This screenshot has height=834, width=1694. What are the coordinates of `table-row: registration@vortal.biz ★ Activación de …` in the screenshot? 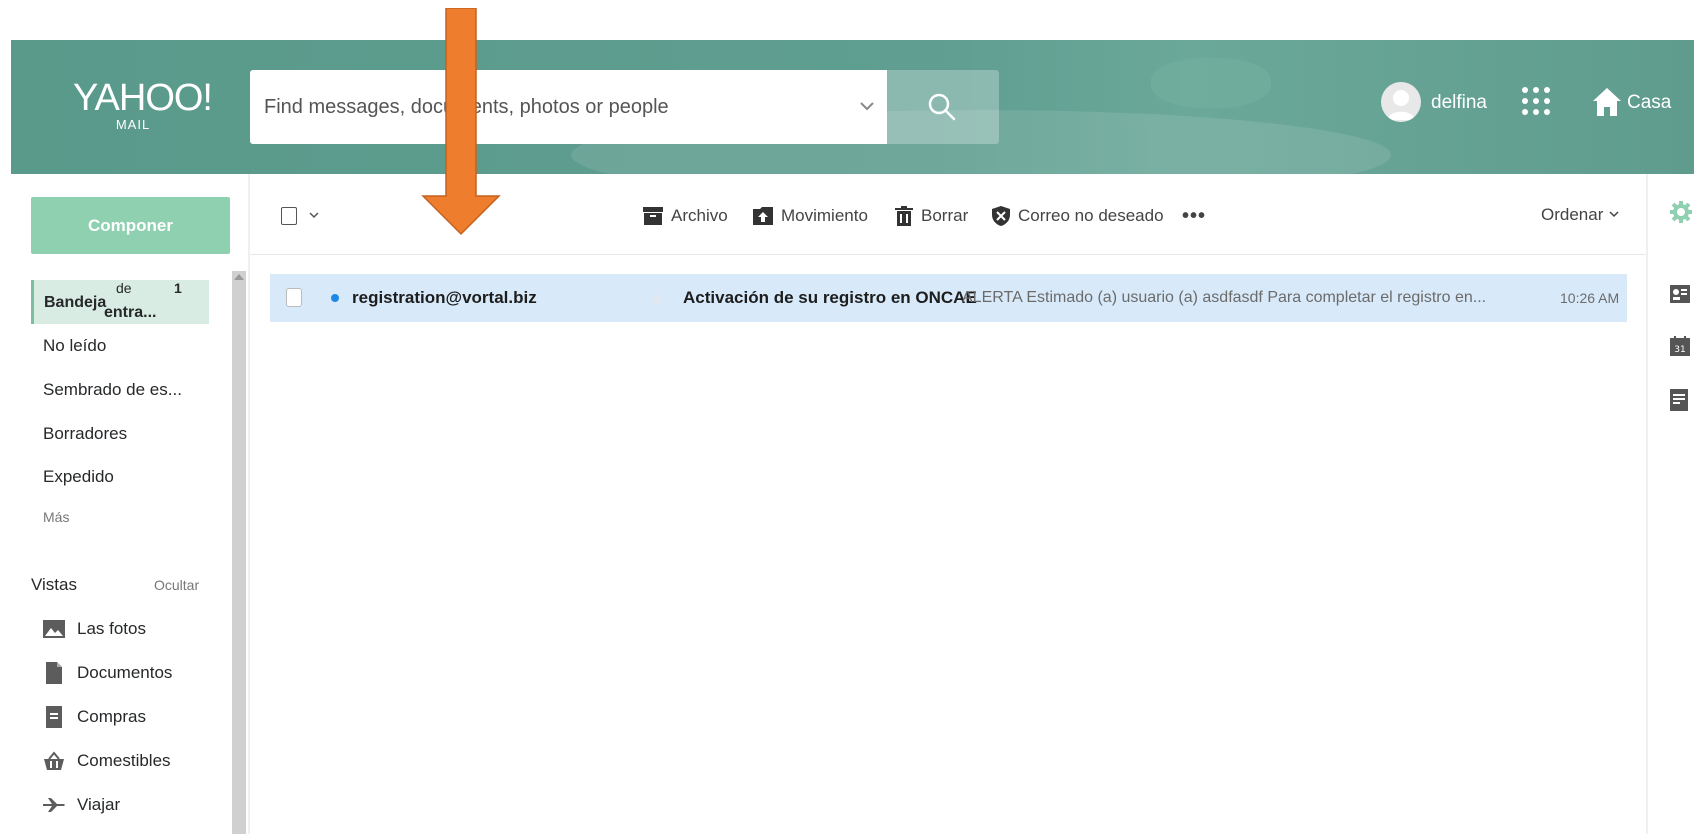 It's located at (948, 298).